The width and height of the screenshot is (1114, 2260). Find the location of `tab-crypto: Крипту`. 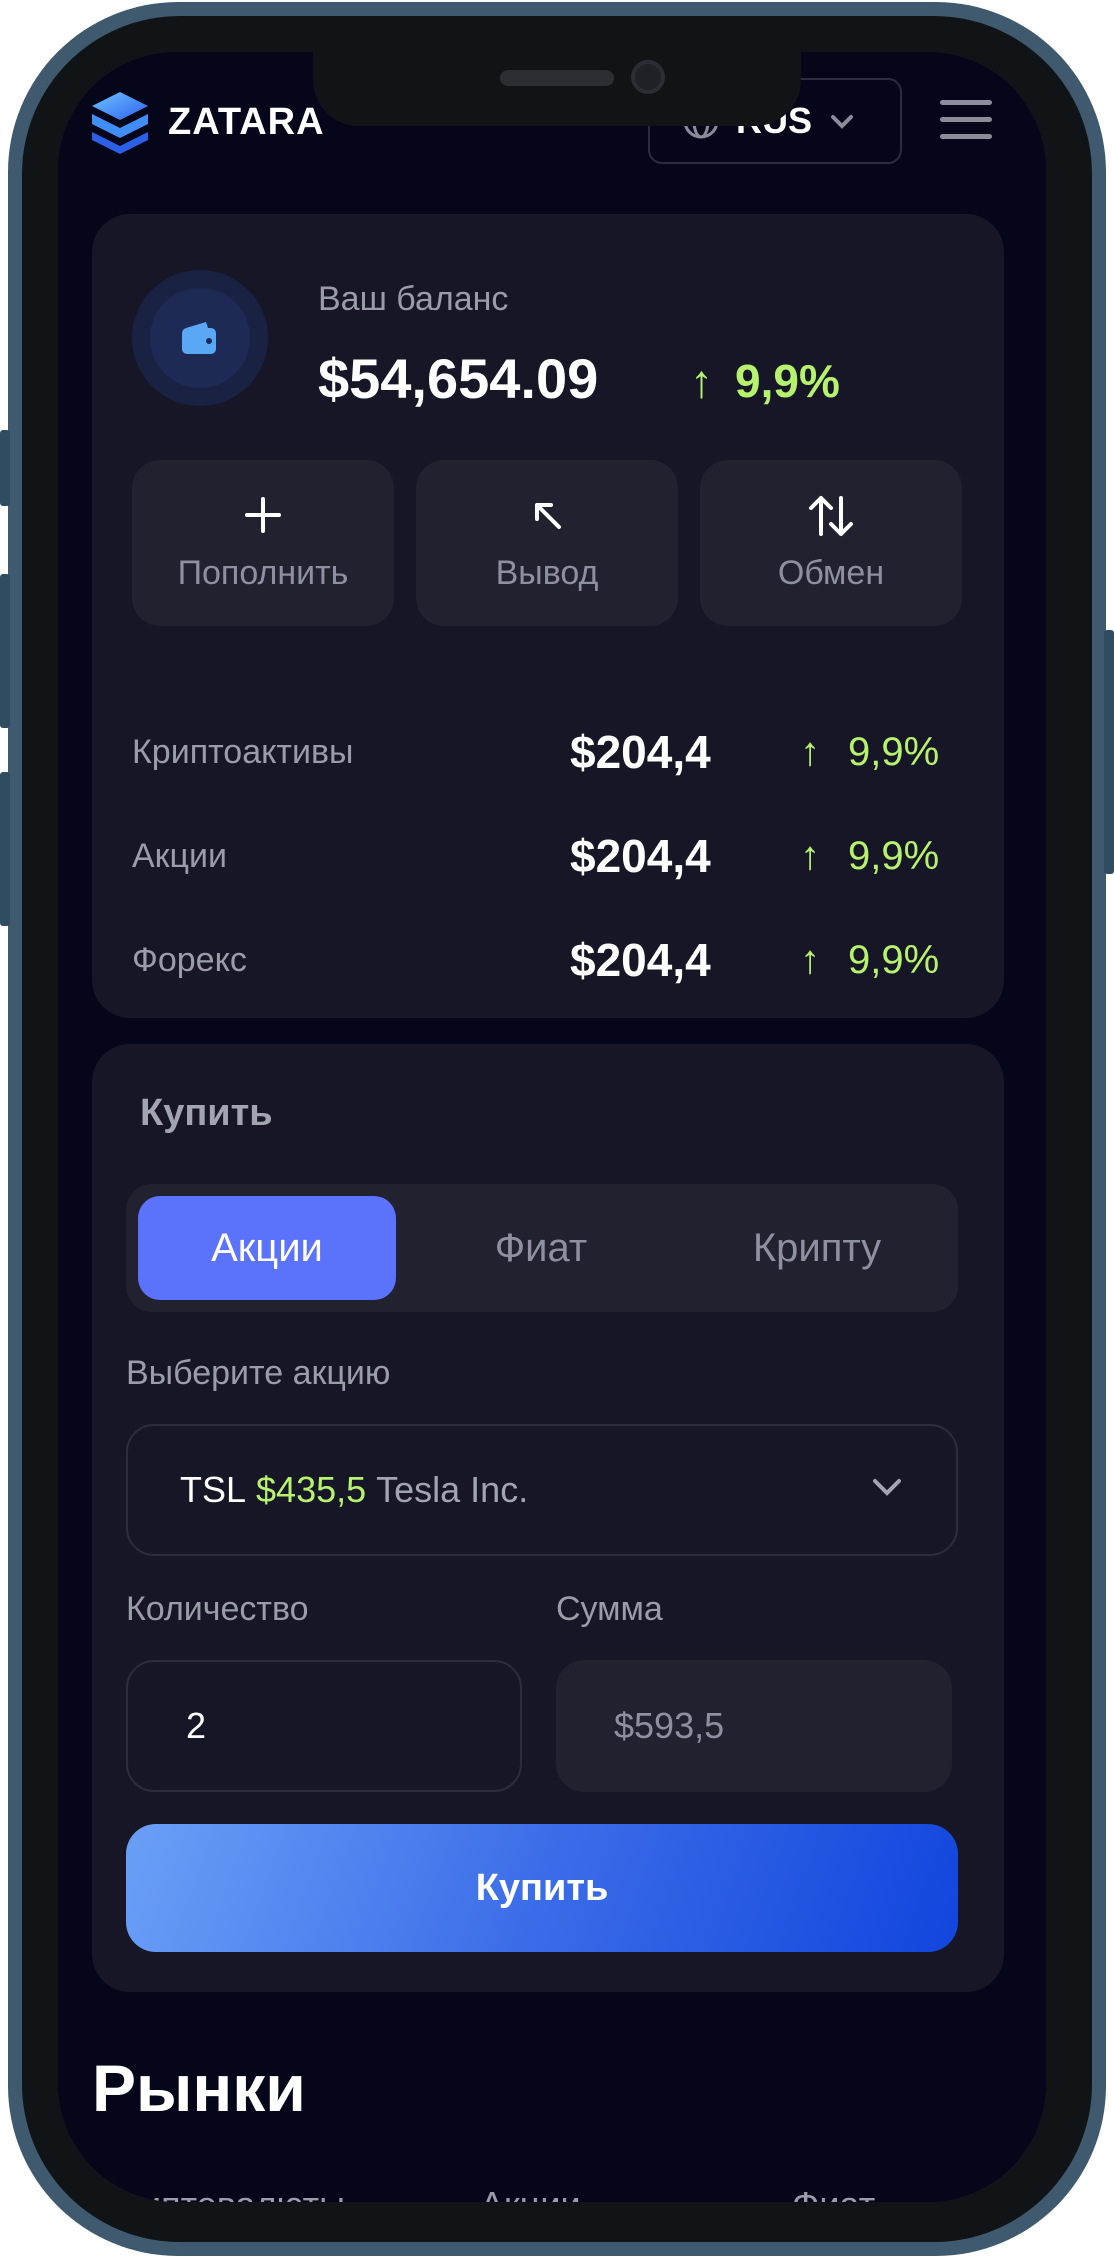

tab-crypto: Крипту is located at coordinates (817, 1248).